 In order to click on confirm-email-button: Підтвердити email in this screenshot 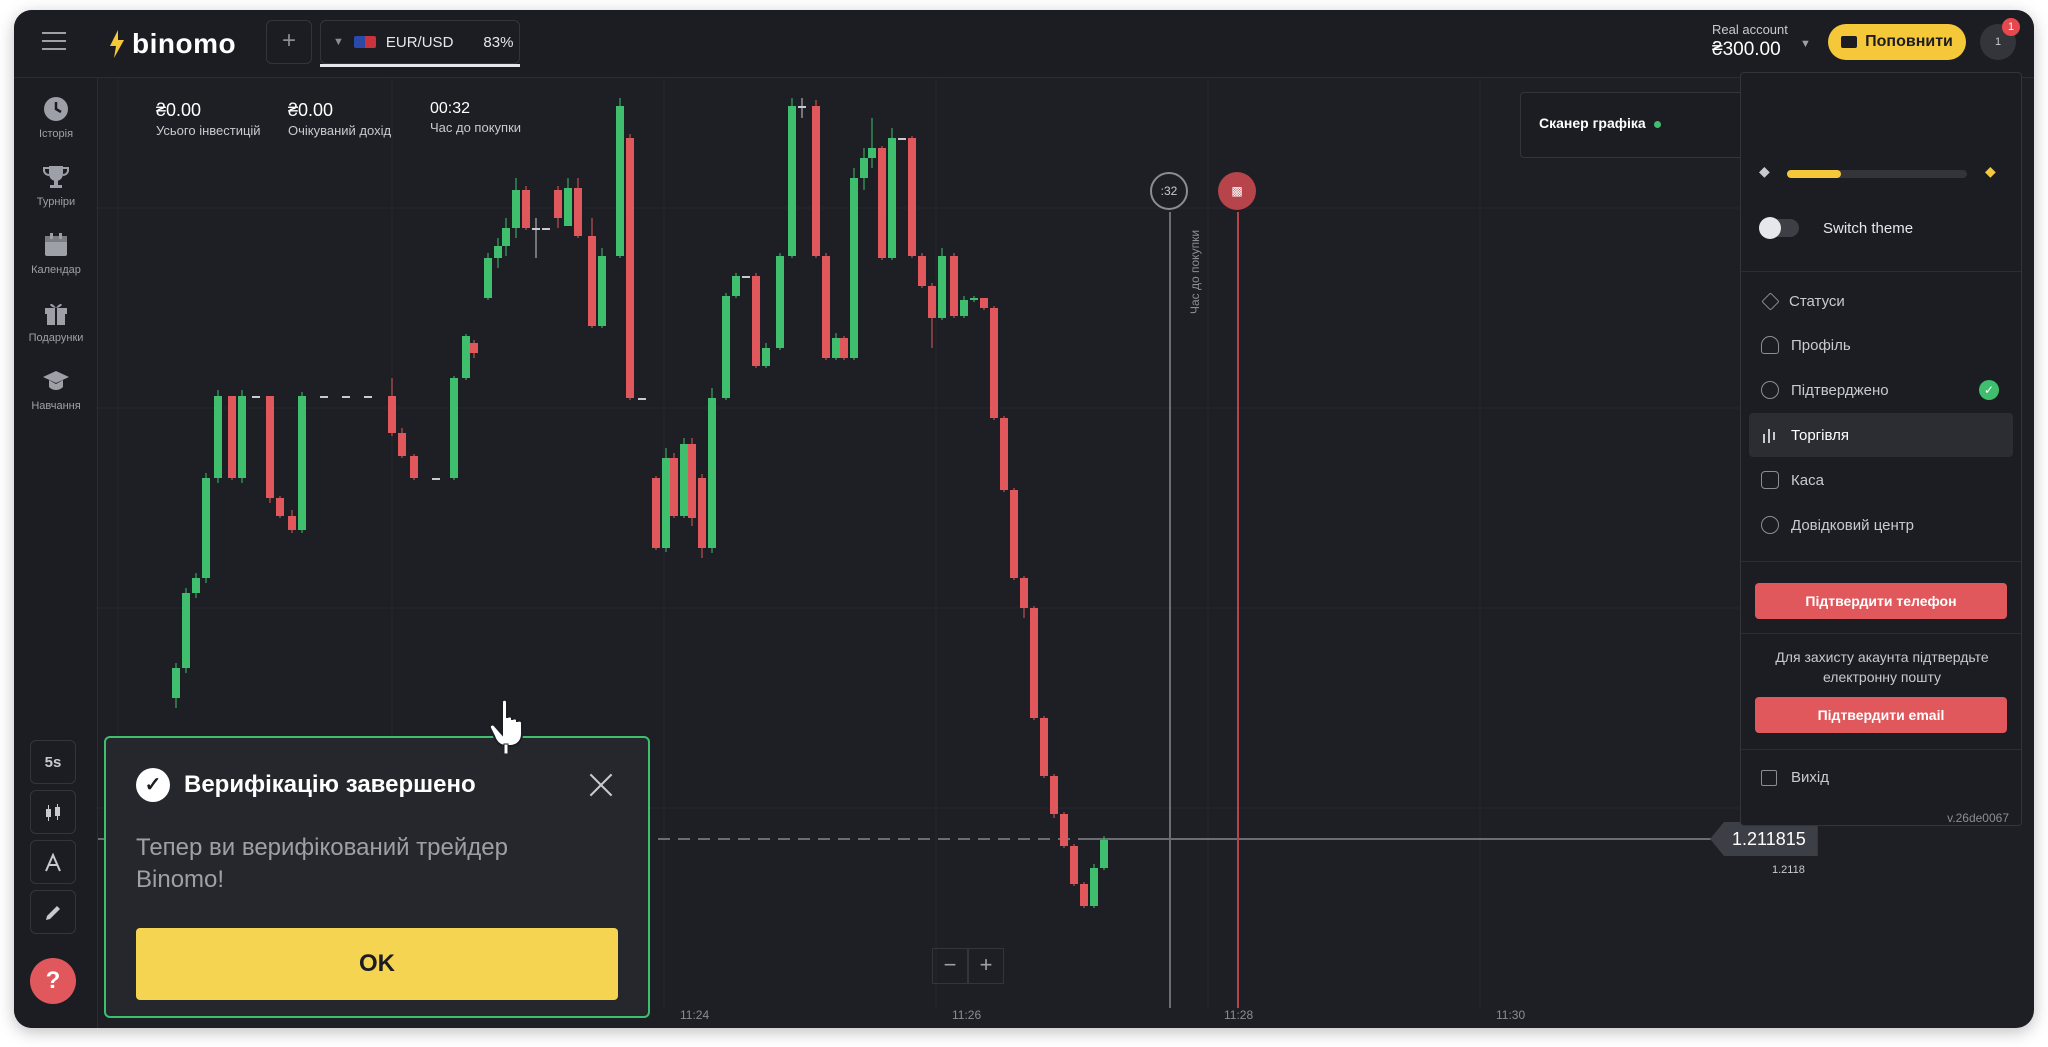, I will do `click(1881, 715)`.